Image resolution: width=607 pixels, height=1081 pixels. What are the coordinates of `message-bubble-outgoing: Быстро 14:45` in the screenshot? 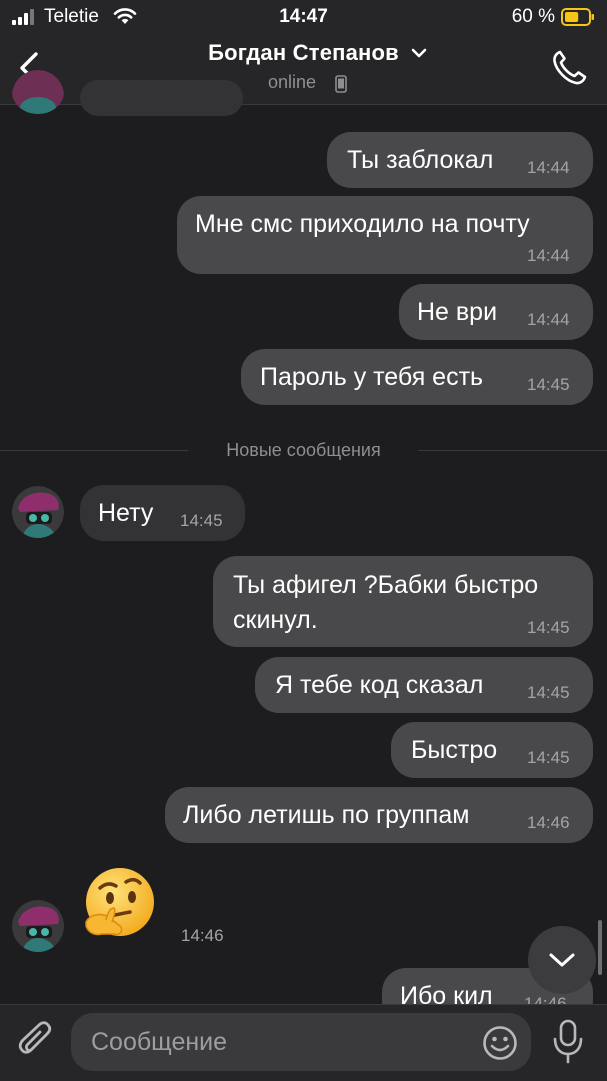 It's located at (492, 750).